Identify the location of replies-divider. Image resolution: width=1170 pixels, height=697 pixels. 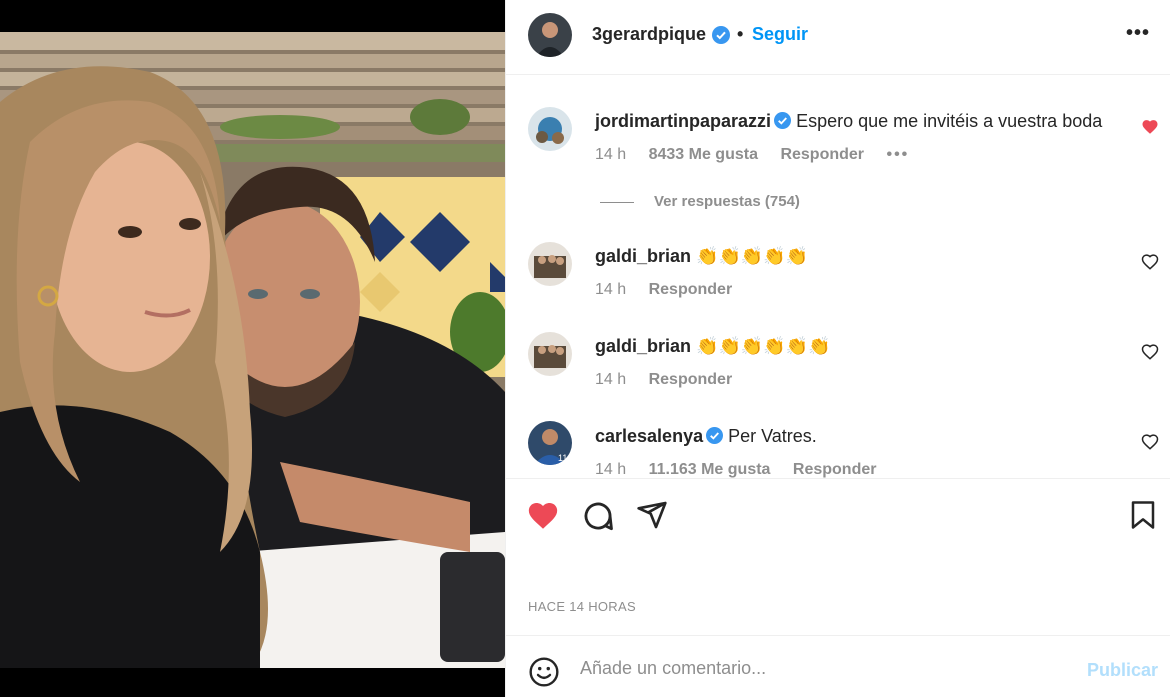
(617, 202).